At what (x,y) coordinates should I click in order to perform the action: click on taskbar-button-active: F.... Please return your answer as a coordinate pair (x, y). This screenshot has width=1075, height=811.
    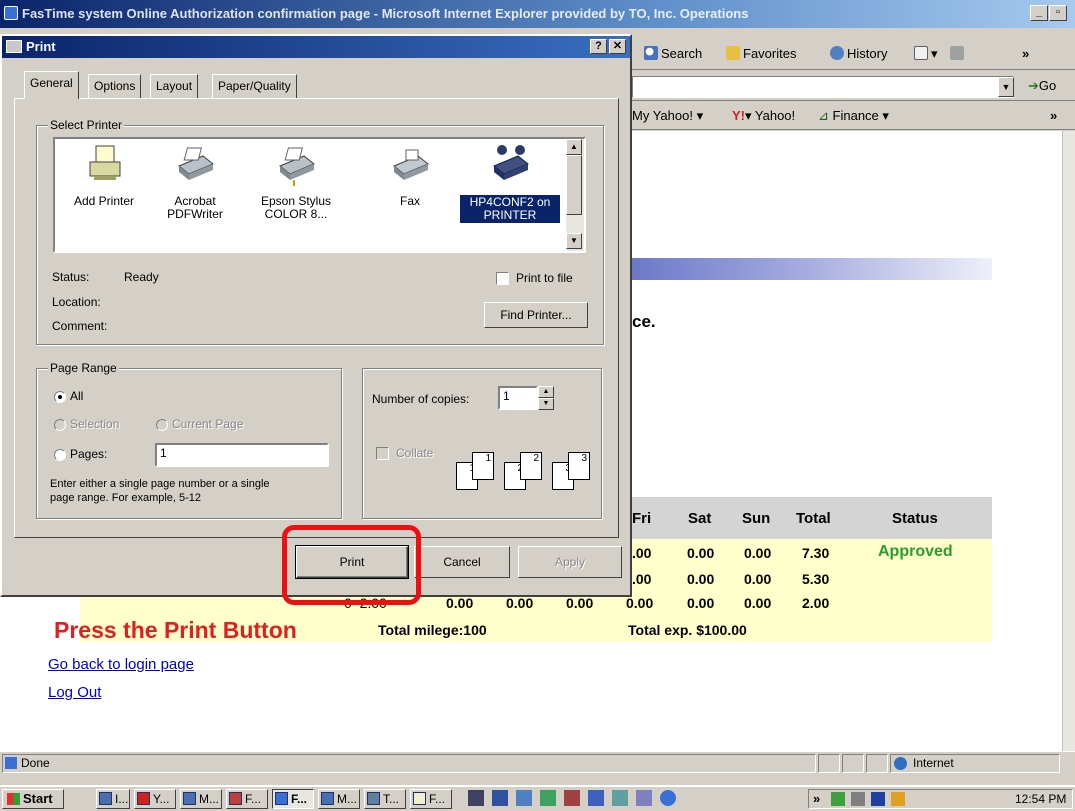
    Looking at the image, I should click on (293, 799).